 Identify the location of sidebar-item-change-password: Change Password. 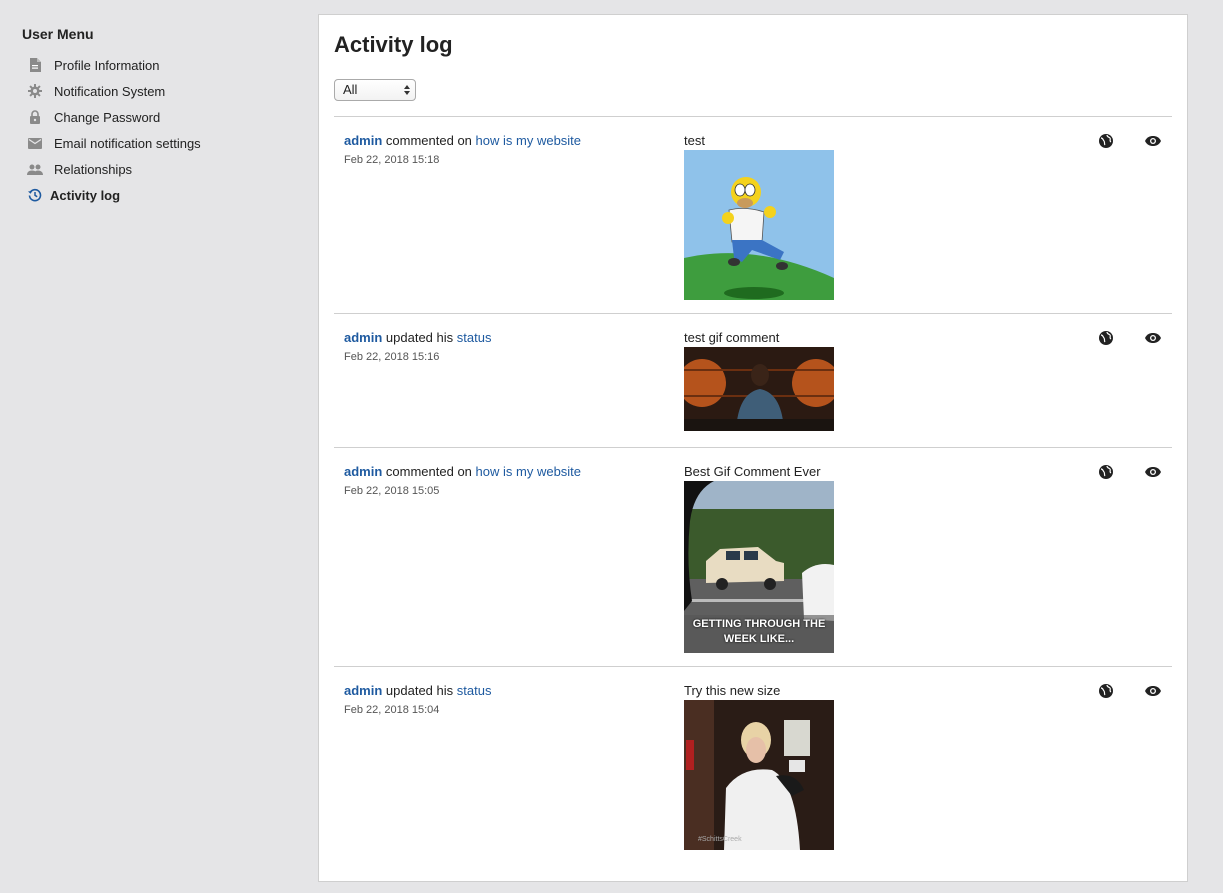
(157, 117).